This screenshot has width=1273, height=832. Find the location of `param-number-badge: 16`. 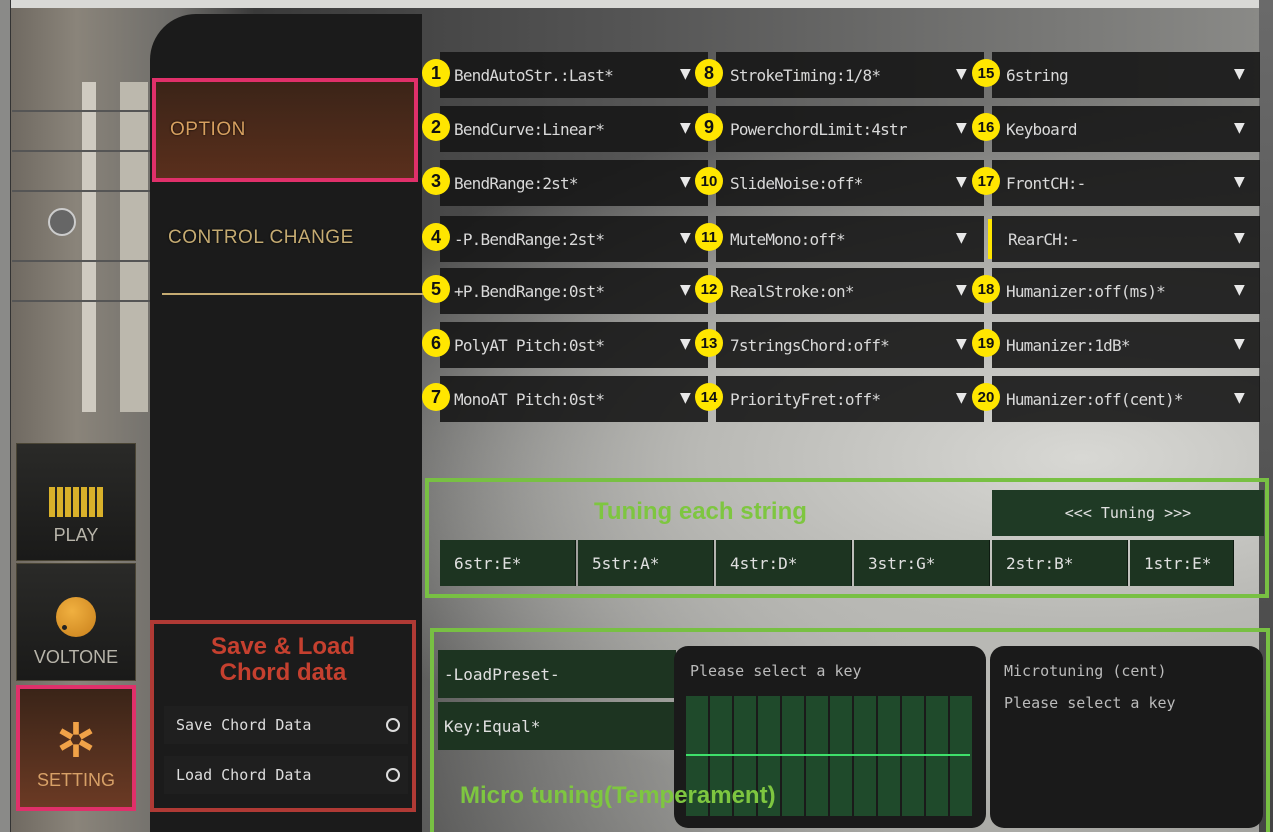

param-number-badge: 16 is located at coordinates (986, 127).